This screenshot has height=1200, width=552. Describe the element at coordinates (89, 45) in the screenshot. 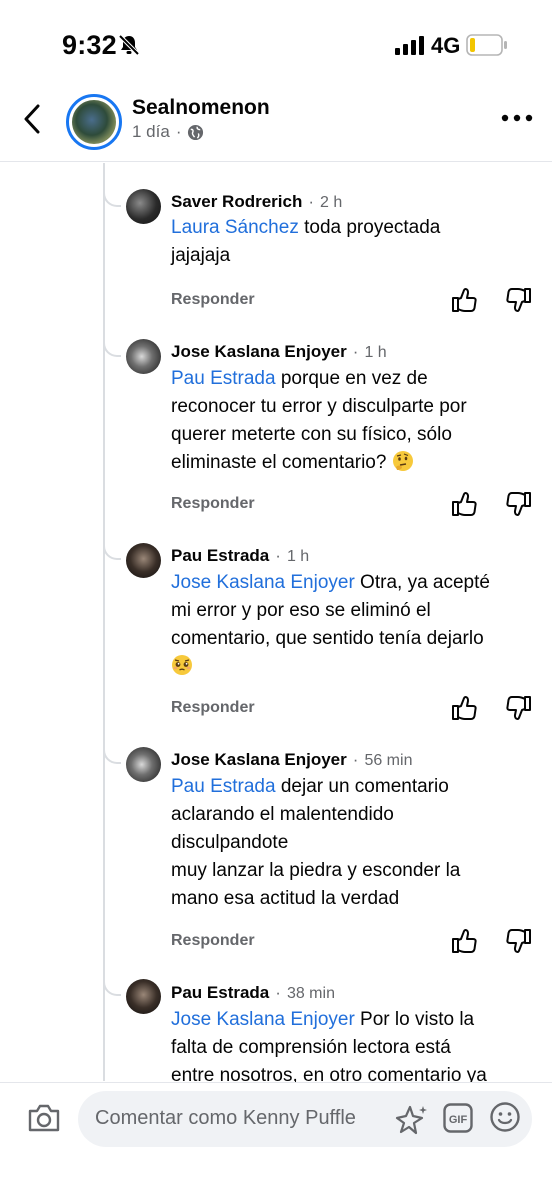

I see `status-time: 9:32` at that location.